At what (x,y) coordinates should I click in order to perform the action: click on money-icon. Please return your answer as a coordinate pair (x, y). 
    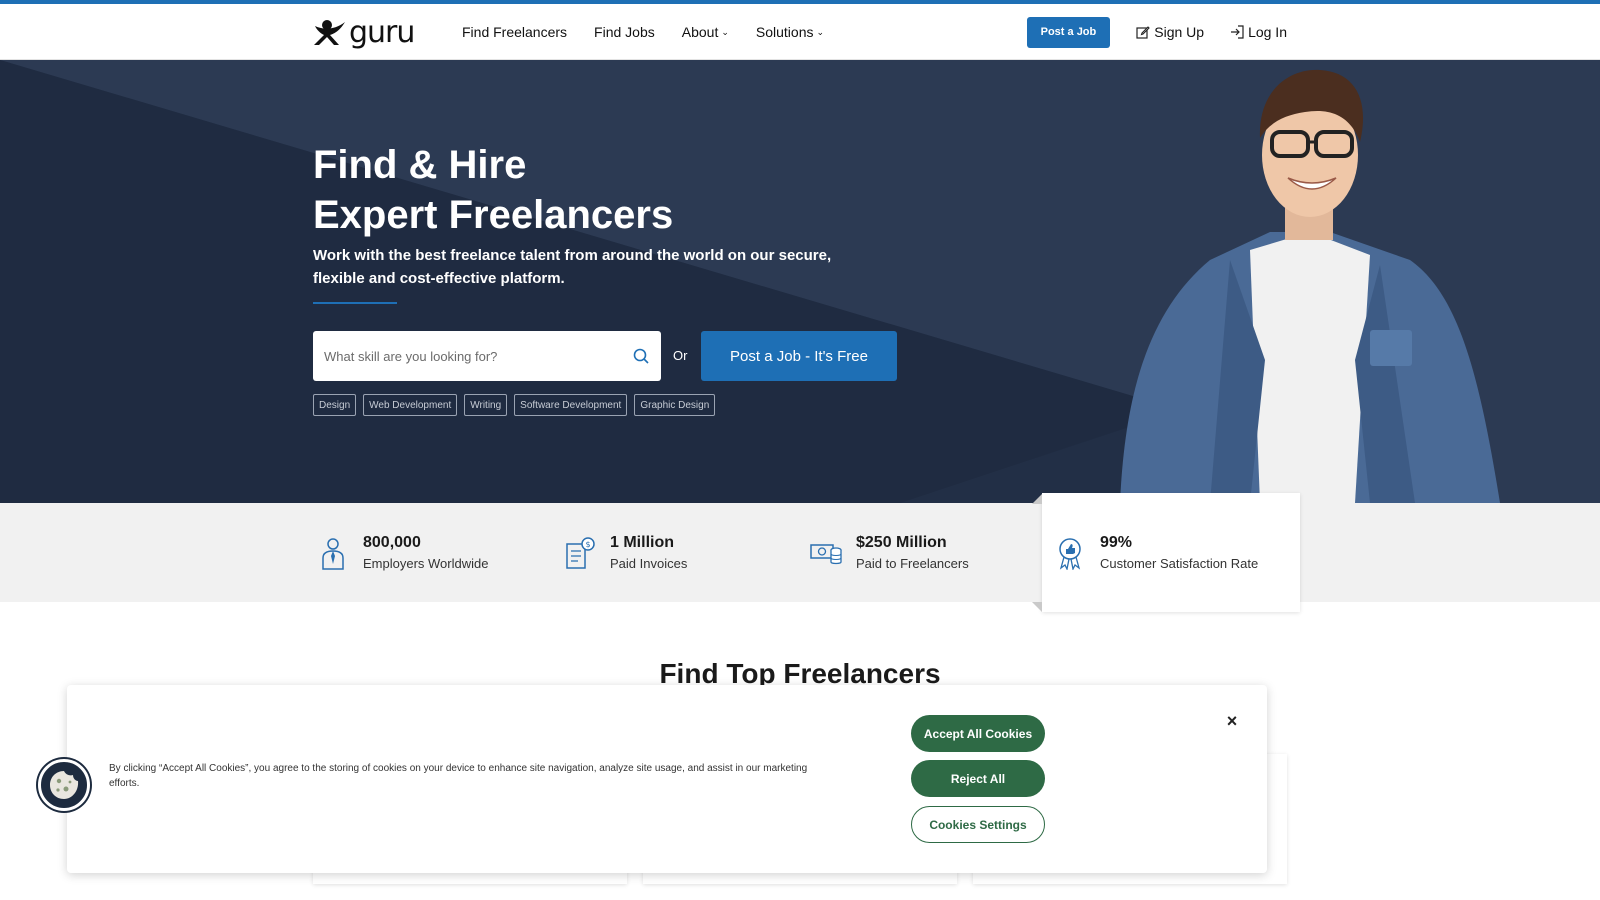
    Looking at the image, I should click on (826, 553).